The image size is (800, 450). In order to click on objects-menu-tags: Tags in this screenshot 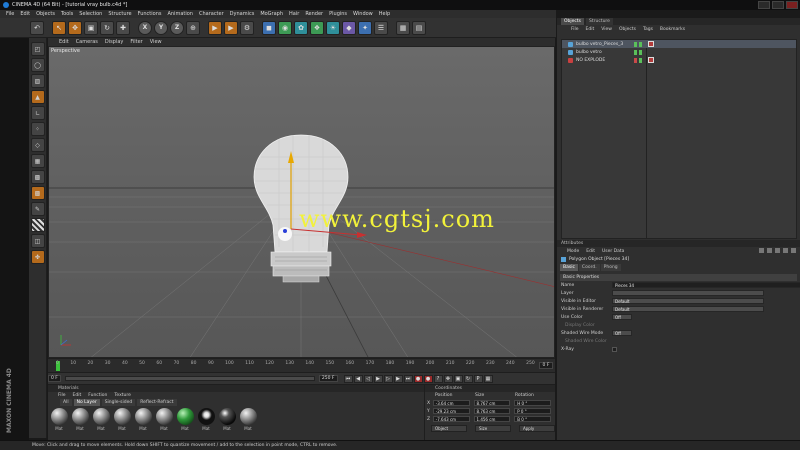, I will do `click(648, 29)`.